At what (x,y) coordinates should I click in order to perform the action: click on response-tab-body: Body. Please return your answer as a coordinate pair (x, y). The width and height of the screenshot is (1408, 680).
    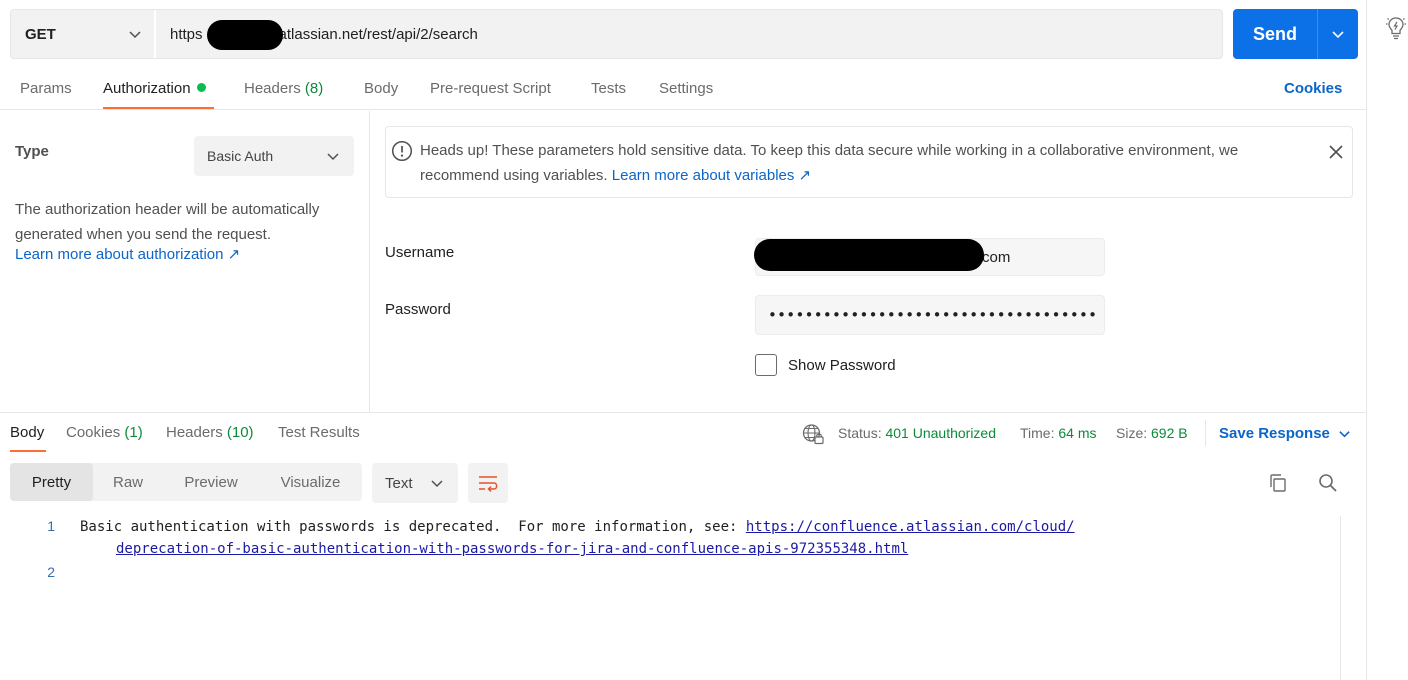
    Looking at the image, I should click on (27, 432).